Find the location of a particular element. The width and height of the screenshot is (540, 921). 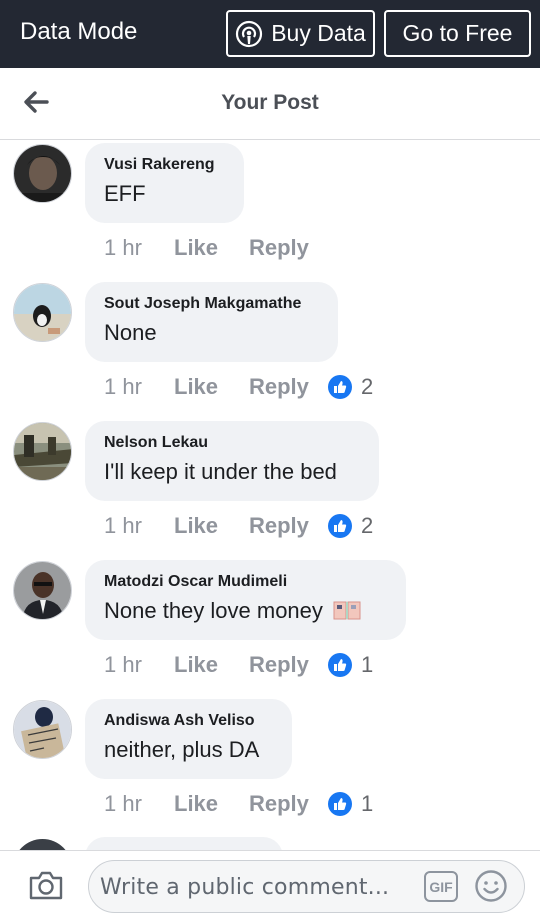

comment-text: I'll keep it under the bed is located at coordinates (220, 471).